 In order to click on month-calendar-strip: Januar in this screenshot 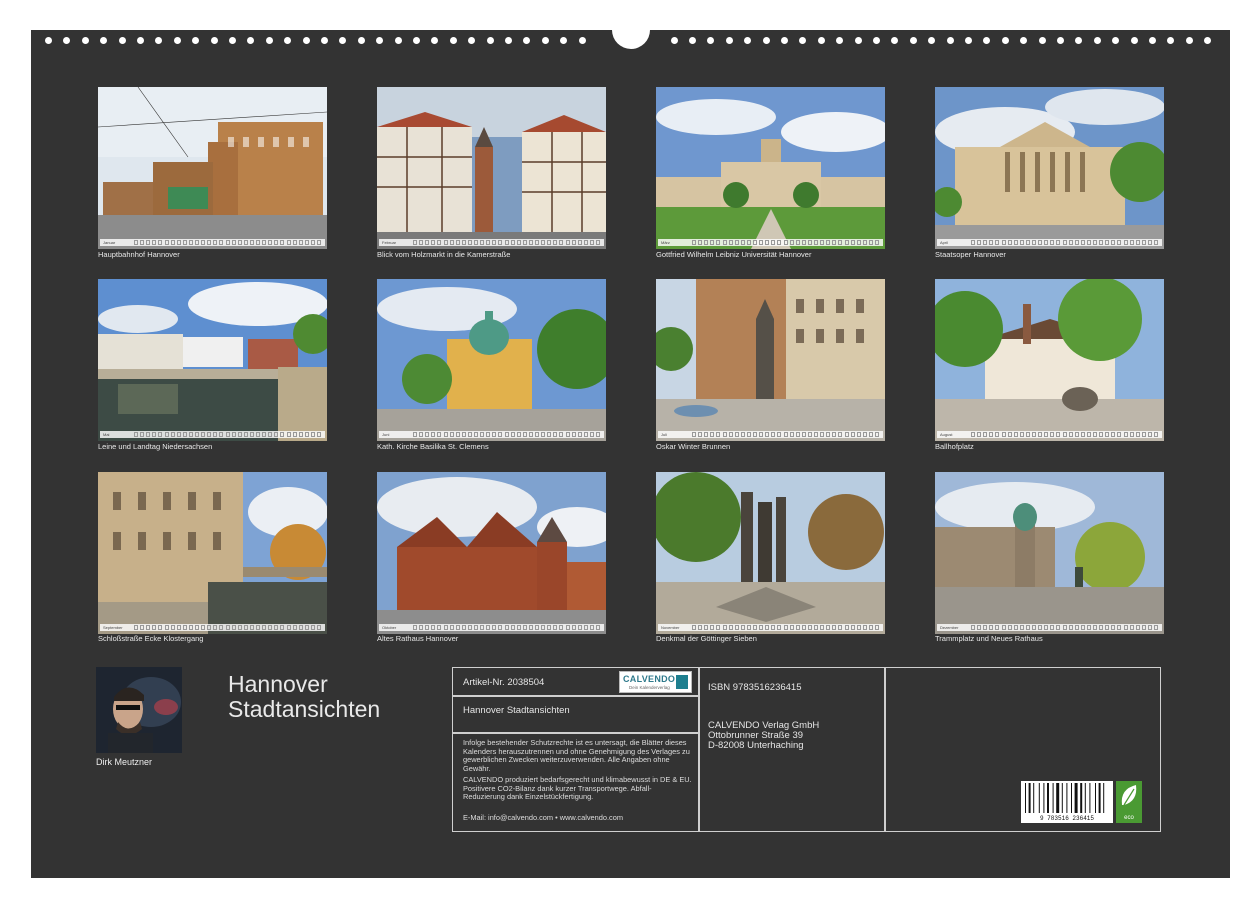, I will do `click(212, 242)`.